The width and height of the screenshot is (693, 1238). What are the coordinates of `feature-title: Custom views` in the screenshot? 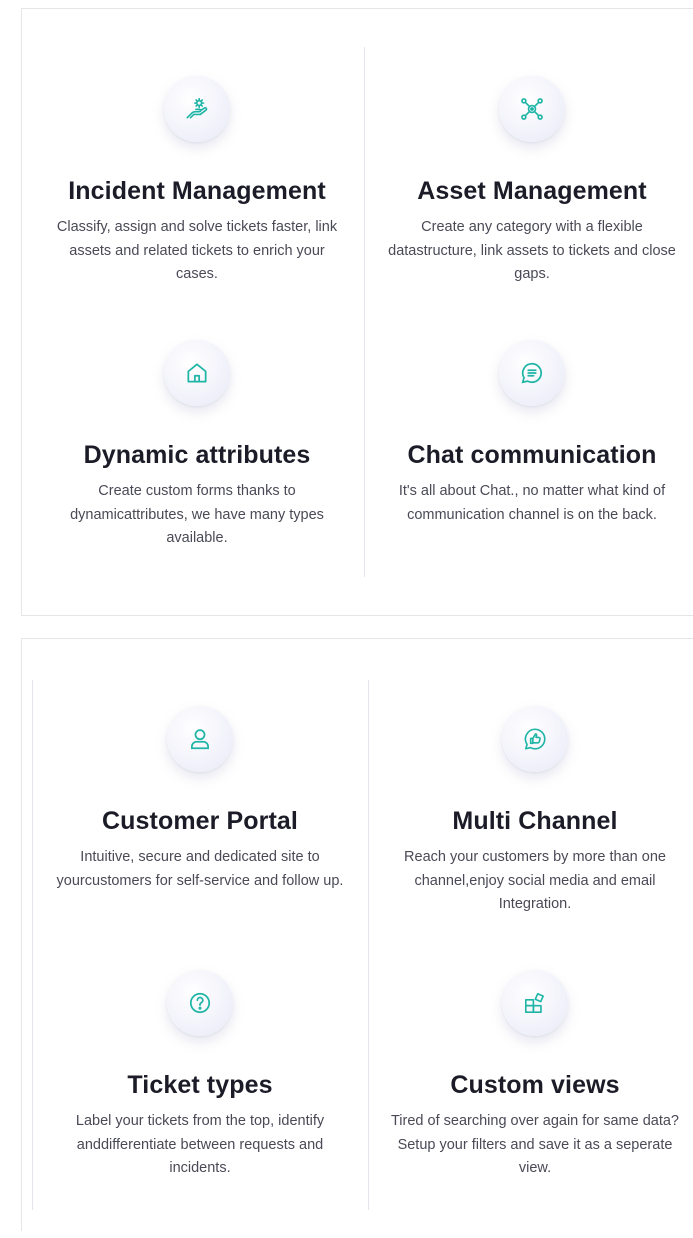 It's located at (535, 1085).